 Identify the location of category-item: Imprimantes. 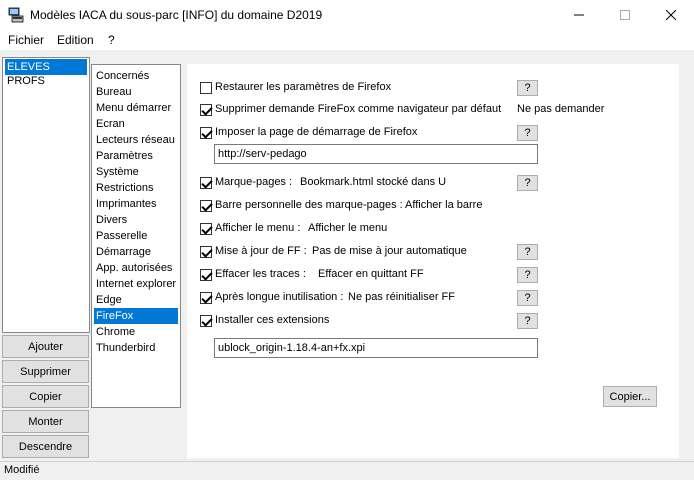
(126, 204).